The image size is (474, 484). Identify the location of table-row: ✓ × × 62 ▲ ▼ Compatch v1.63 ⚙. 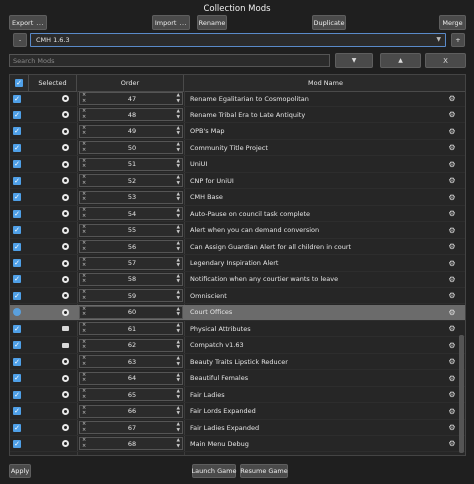
(237, 346).